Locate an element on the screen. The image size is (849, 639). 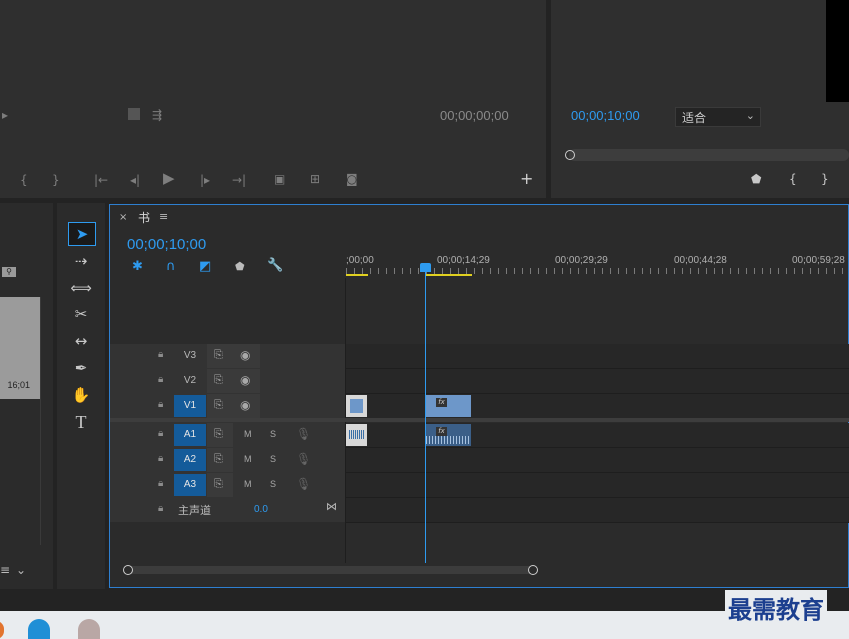
snap-magnet-icon: ∩ is located at coordinates (171, 266).